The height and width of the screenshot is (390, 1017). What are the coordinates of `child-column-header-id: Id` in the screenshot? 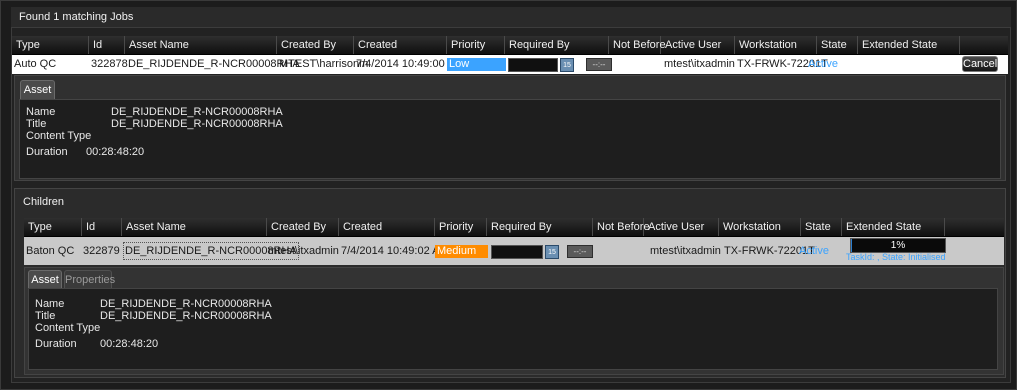 It's located at (102, 227).